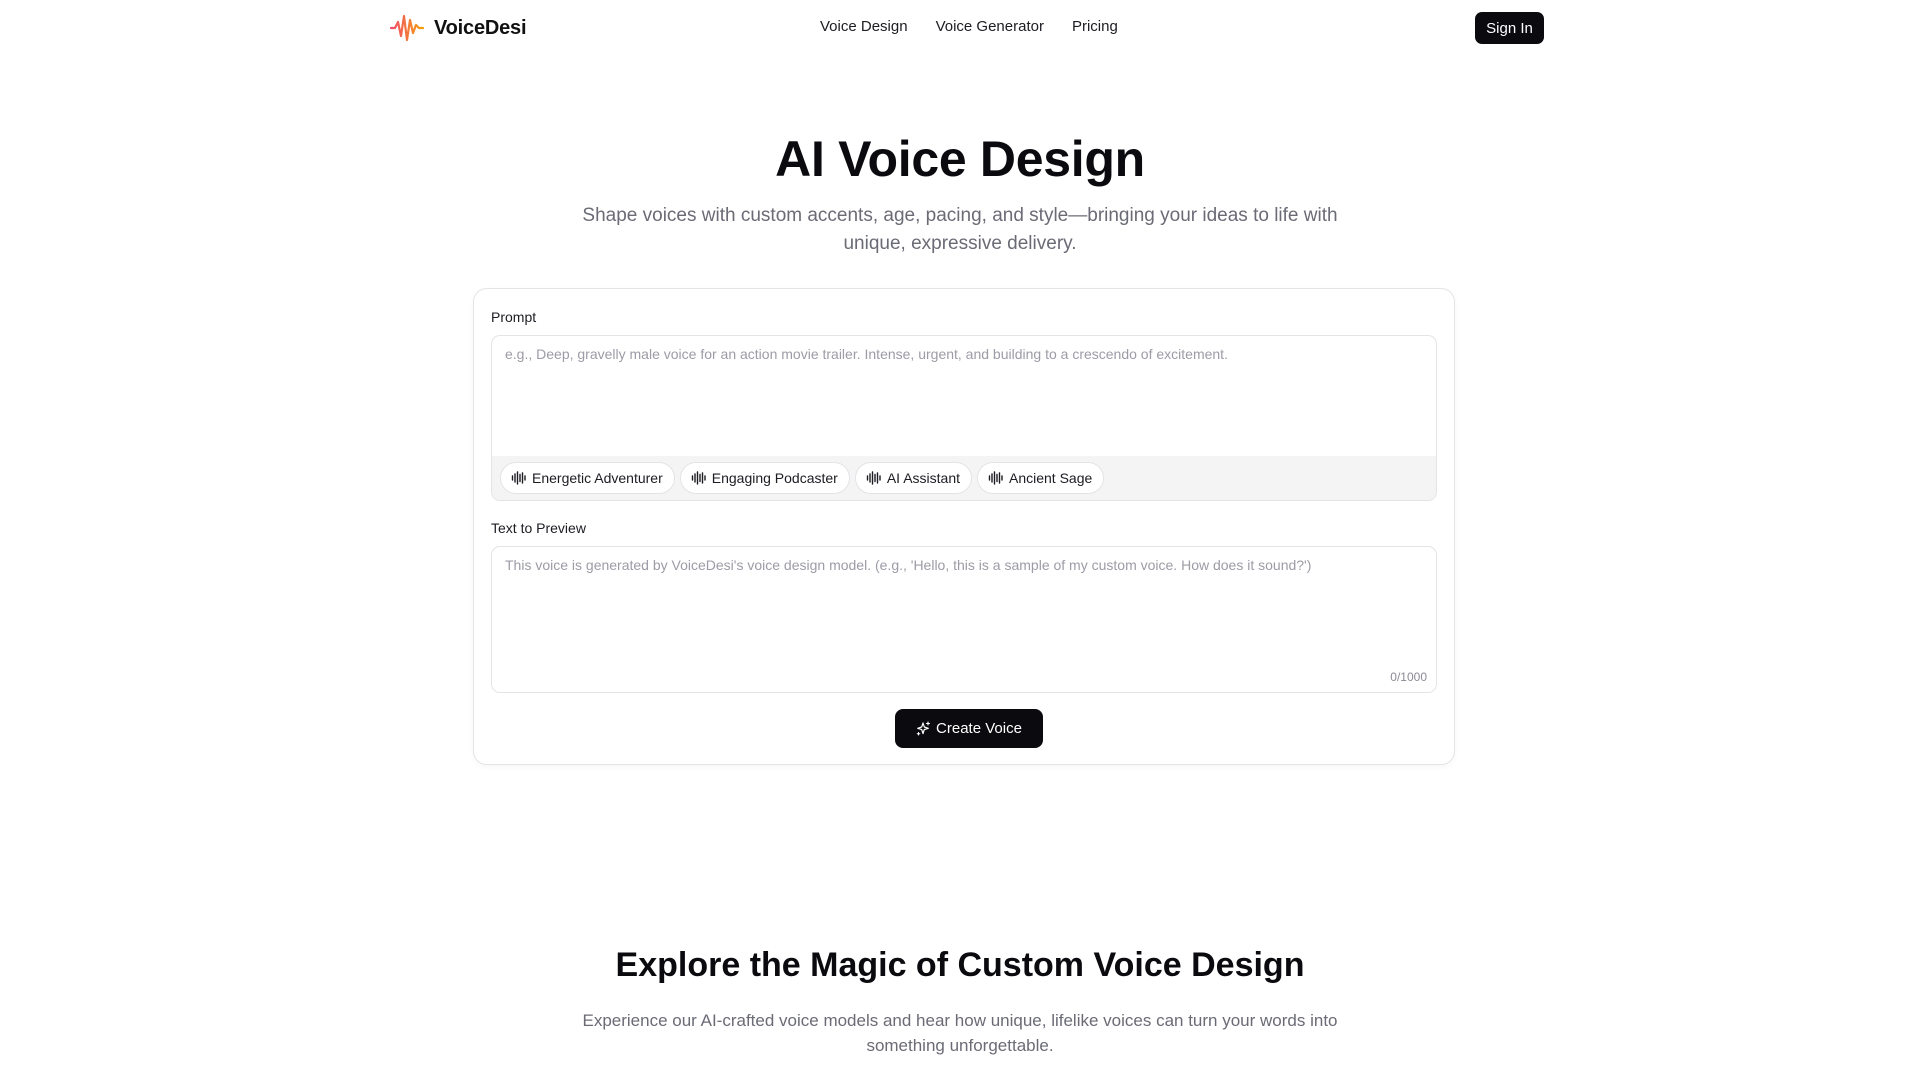 The image size is (1920, 1080). I want to click on preview-field: 0/1000, so click(964, 619).